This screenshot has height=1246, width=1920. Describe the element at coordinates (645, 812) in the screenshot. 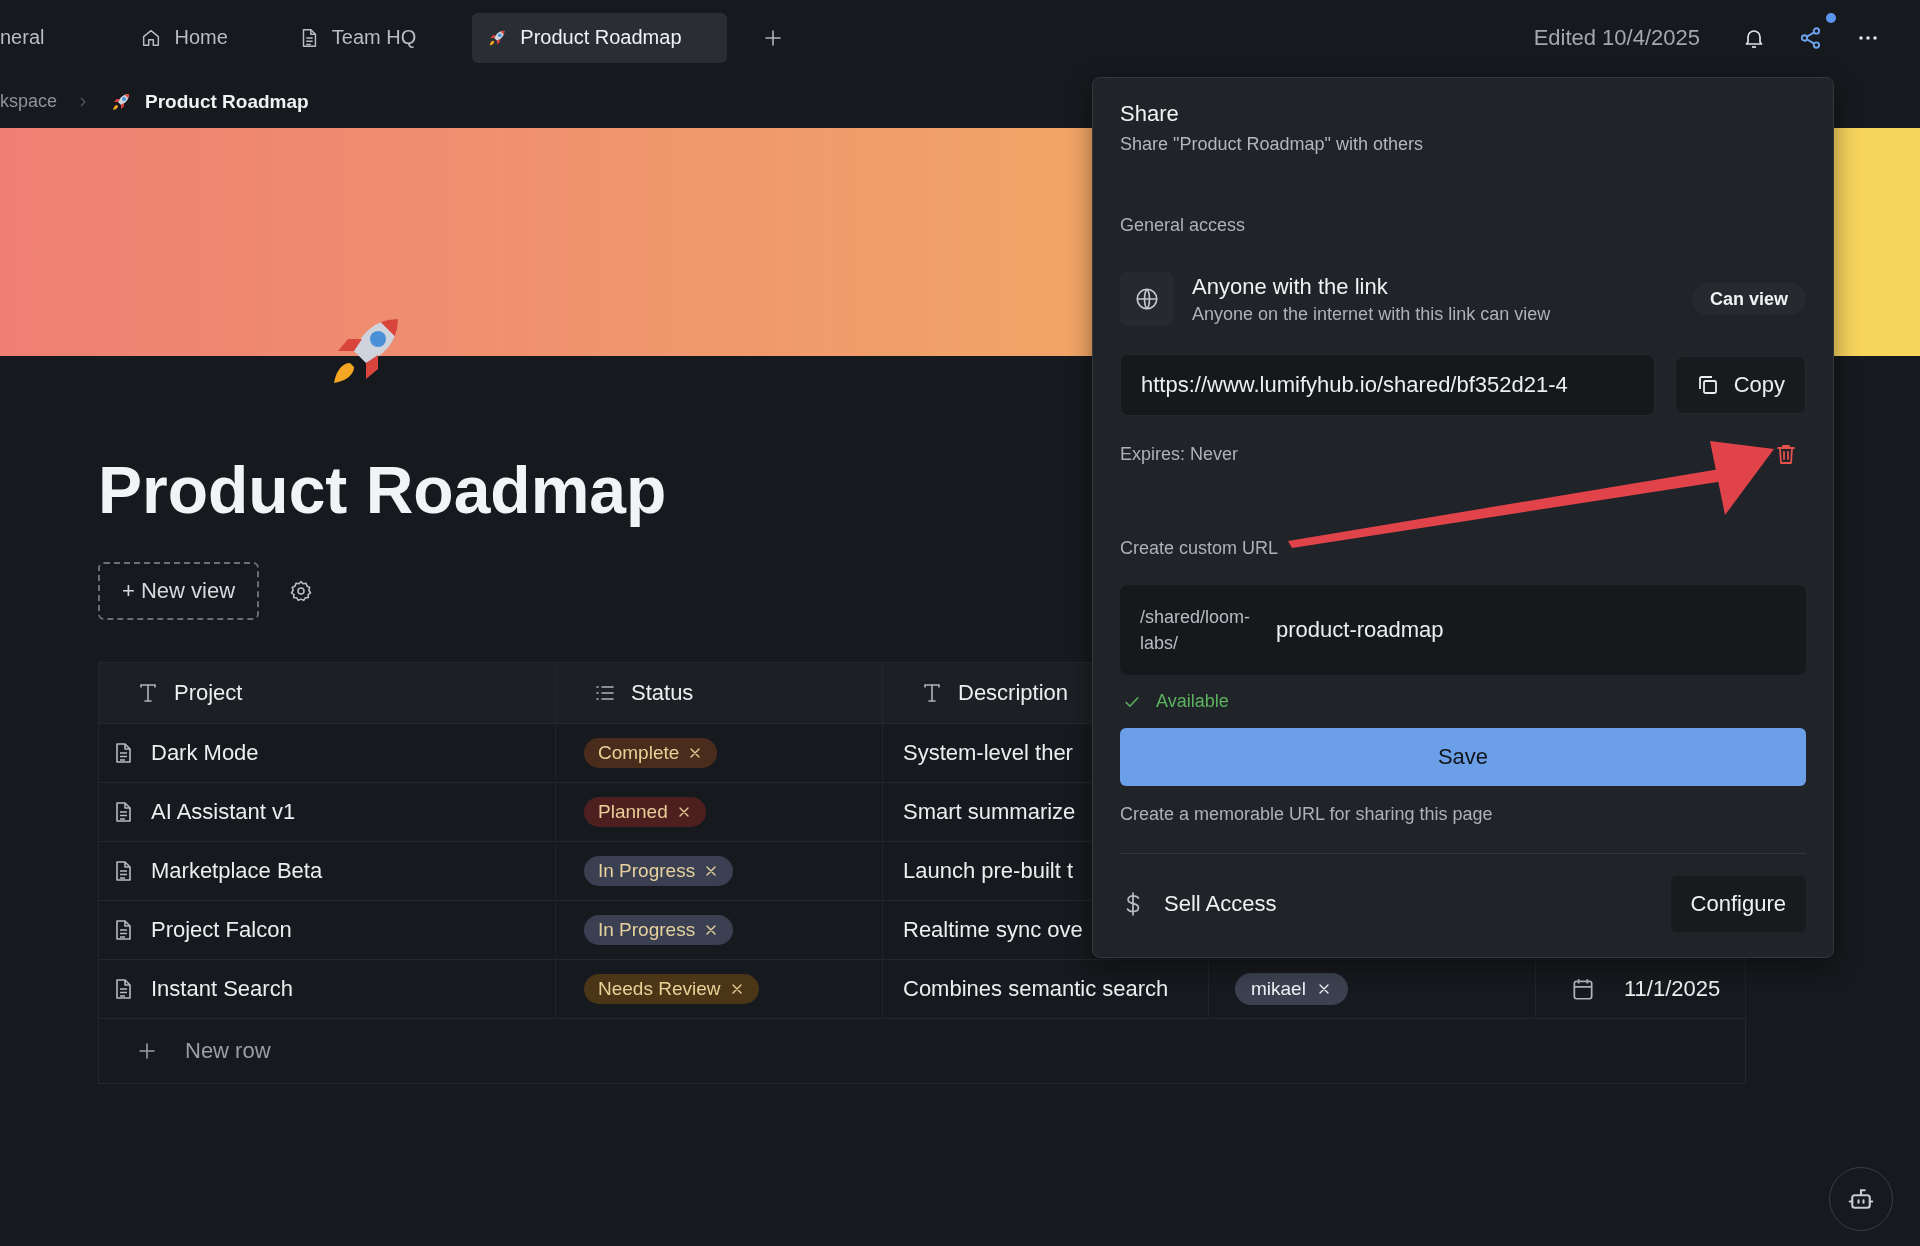

I see `status-tag: Planned` at that location.